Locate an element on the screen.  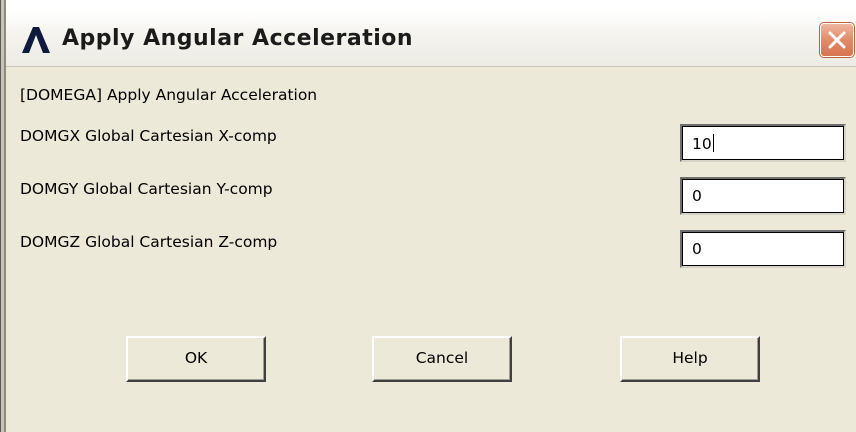
text-caret is located at coordinates (713, 143).